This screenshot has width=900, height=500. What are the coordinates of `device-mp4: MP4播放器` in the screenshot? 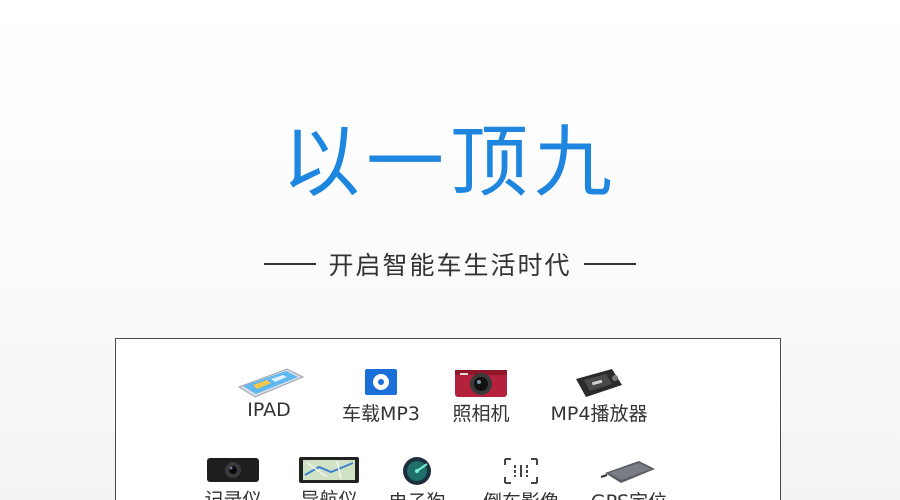 It's located at (599, 395).